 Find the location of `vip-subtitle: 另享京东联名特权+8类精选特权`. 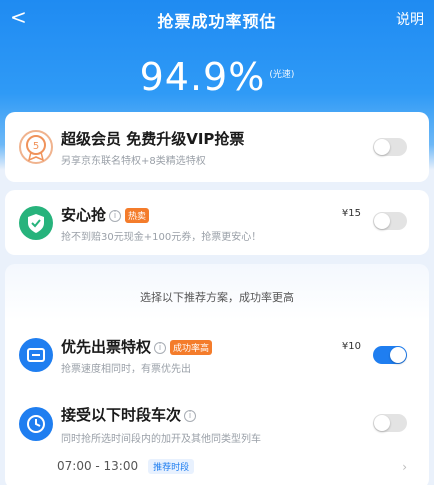

vip-subtitle: 另享京东联名特权+8类精选特权 is located at coordinates (133, 161).